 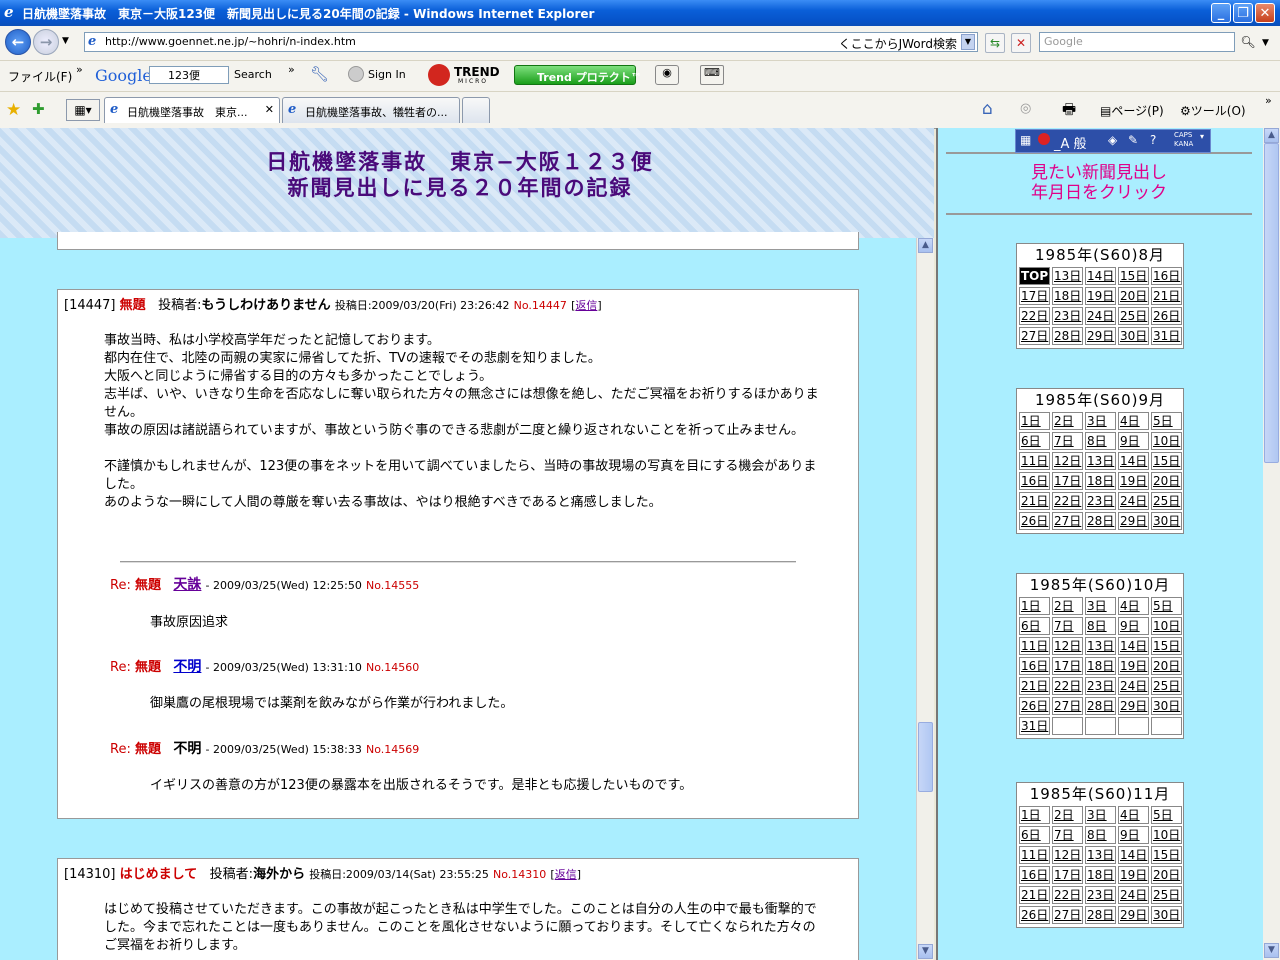 I want to click on calendar-day-link: 12日, so click(x=1067, y=855).